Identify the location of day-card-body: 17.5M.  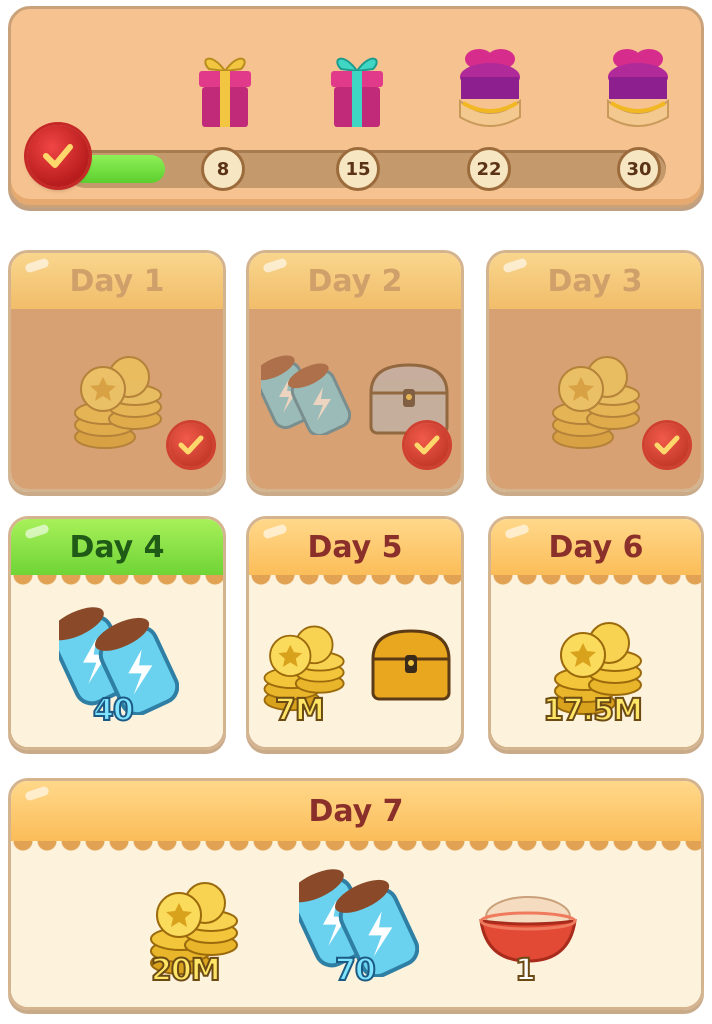
(596, 661).